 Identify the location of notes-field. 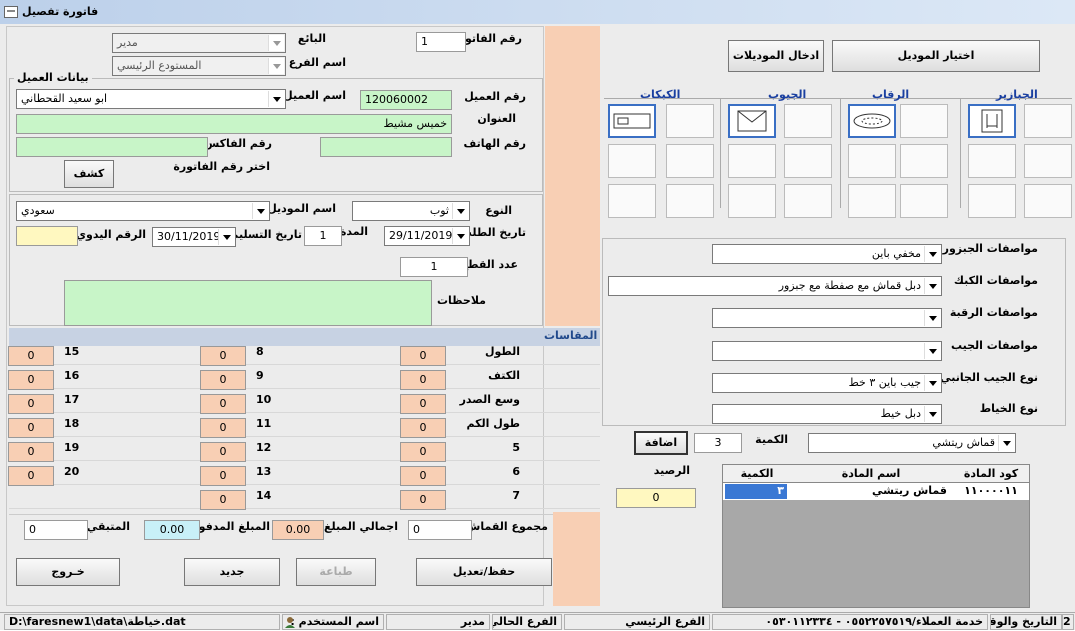
(248, 303).